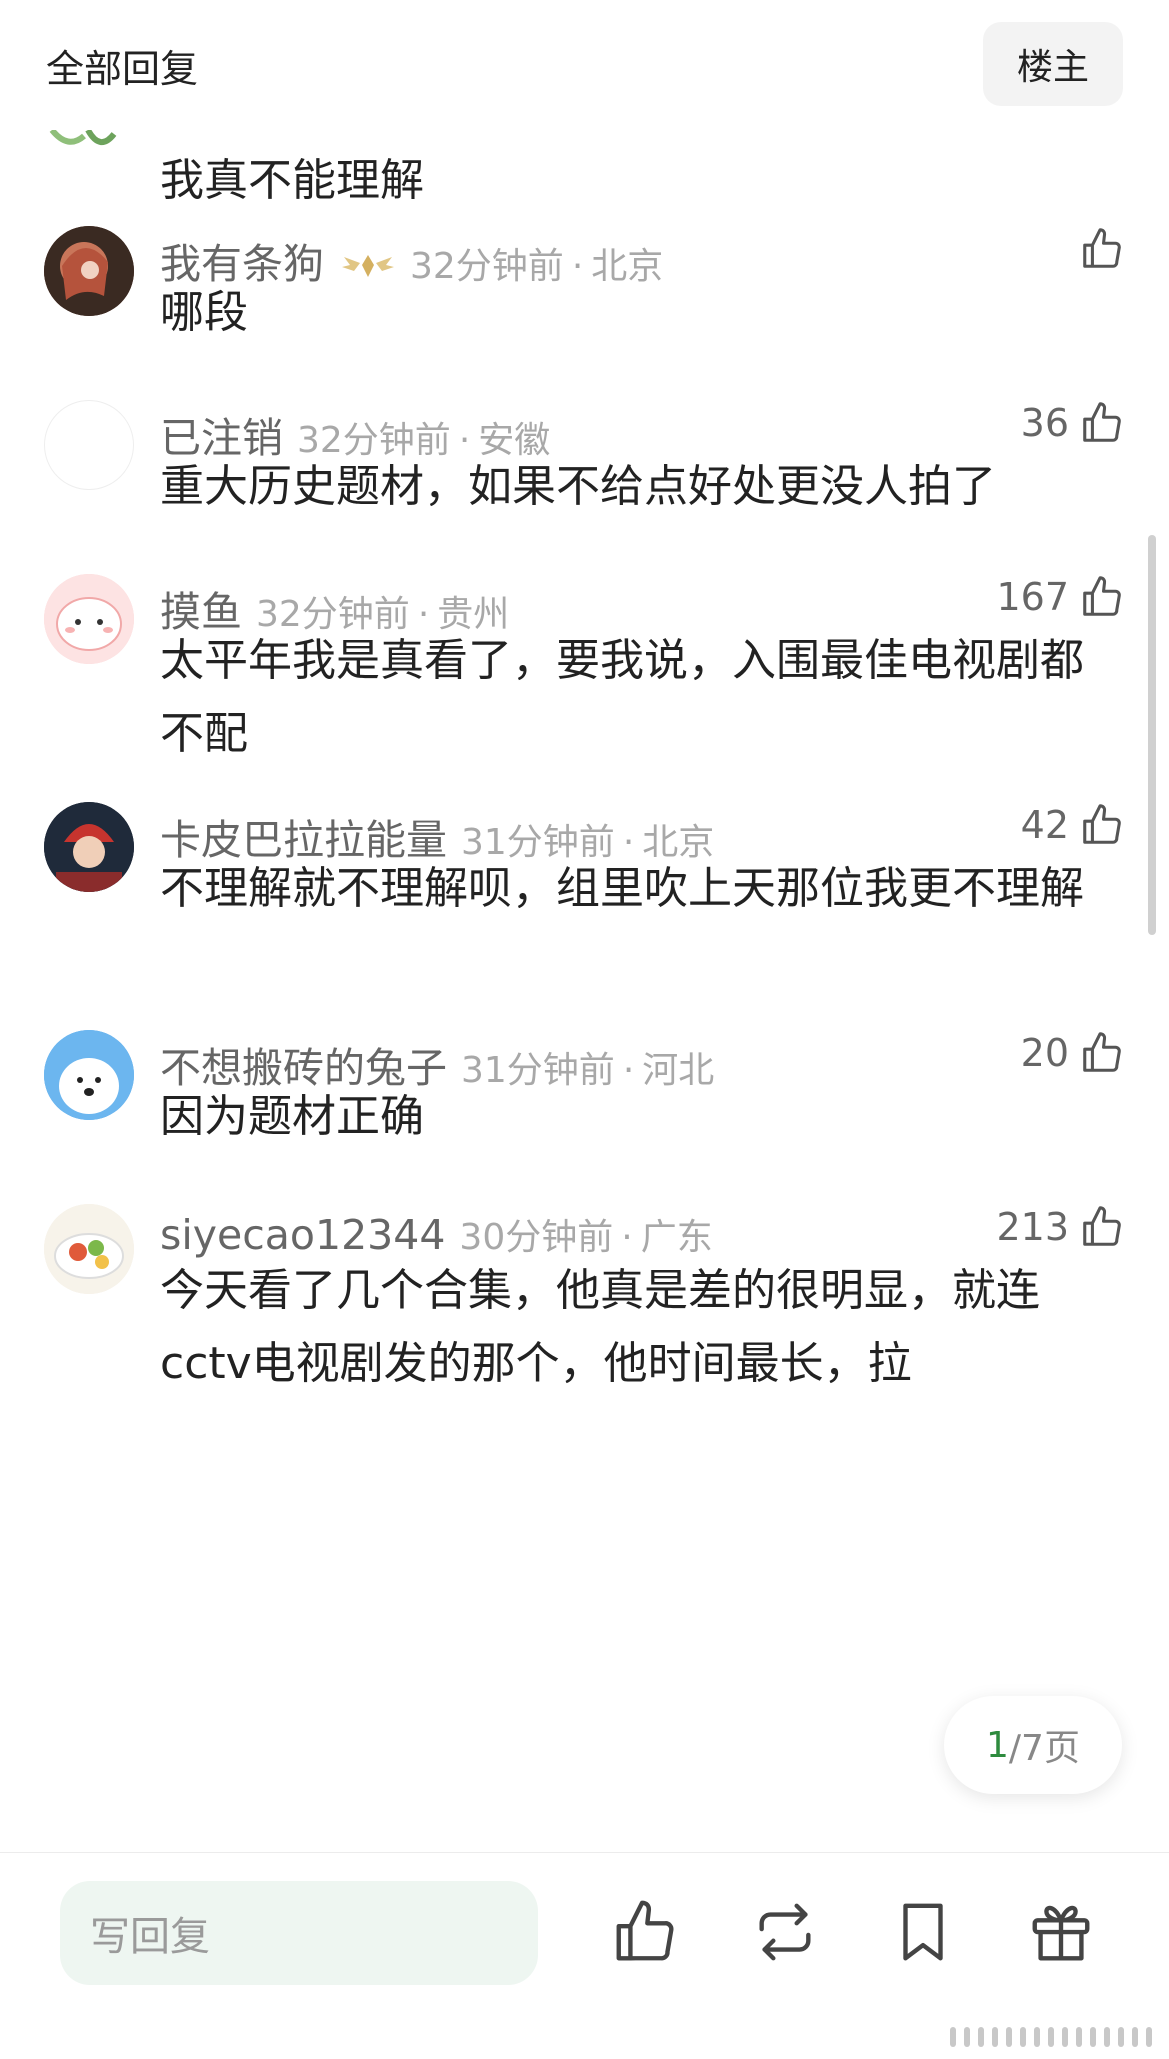 This screenshot has width=1169, height=2059. I want to click on like-button: 20, so click(1073, 1053).